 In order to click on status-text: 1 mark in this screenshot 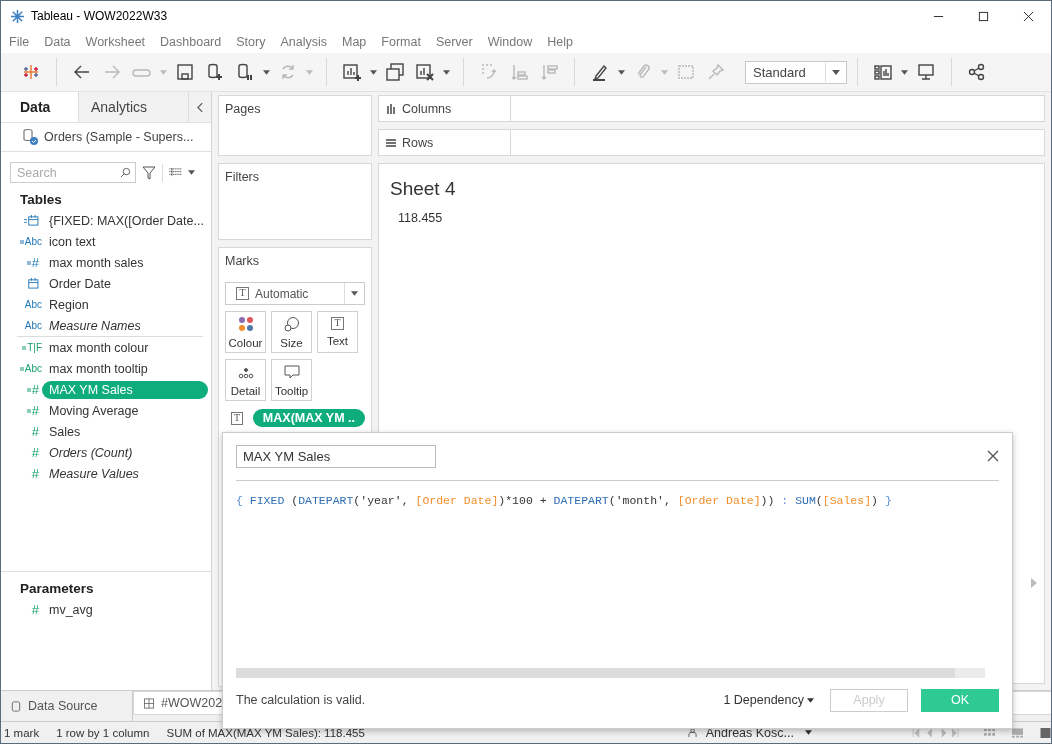, I will do `click(22, 732)`.